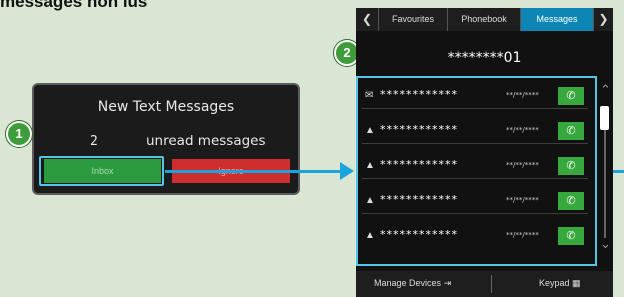  What do you see at coordinates (603, 19) in the screenshot?
I see `chevron-right-icon: ❯` at bounding box center [603, 19].